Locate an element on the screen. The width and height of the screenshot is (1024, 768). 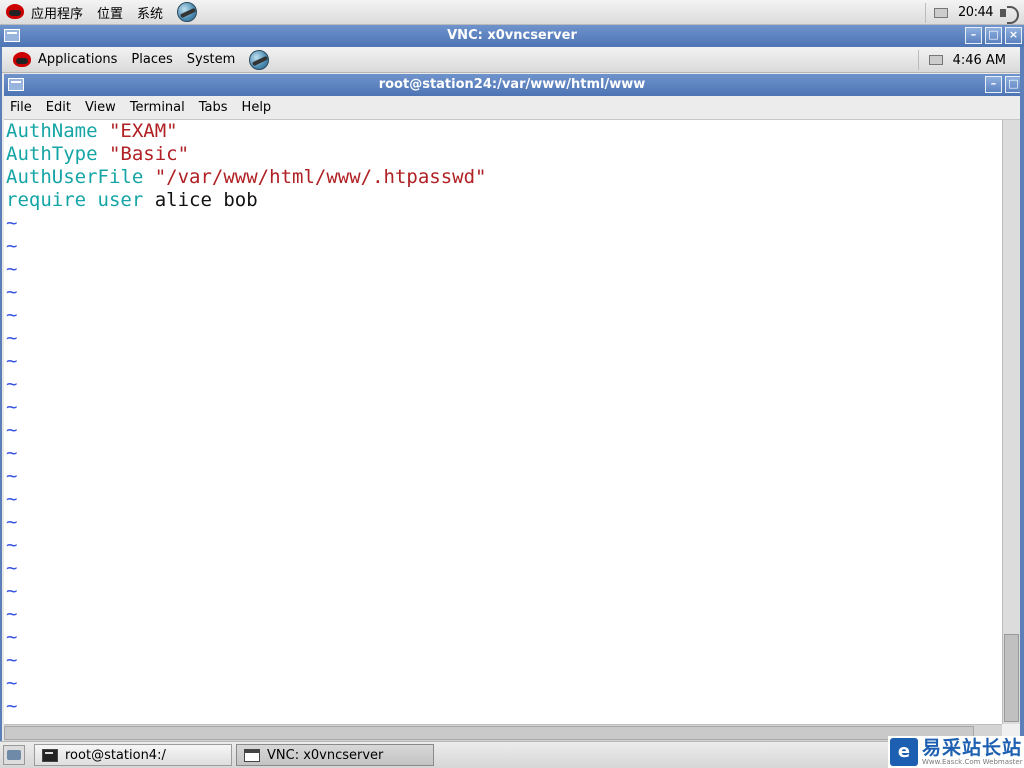
terminal-token: AuthName is located at coordinates (52, 131).